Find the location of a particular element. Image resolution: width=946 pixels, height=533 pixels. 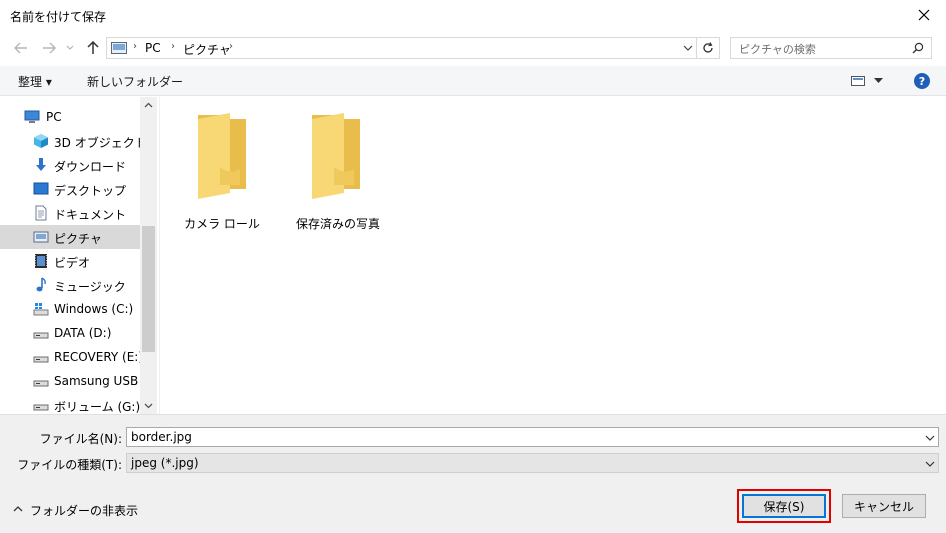

video-icon is located at coordinates (41, 261).